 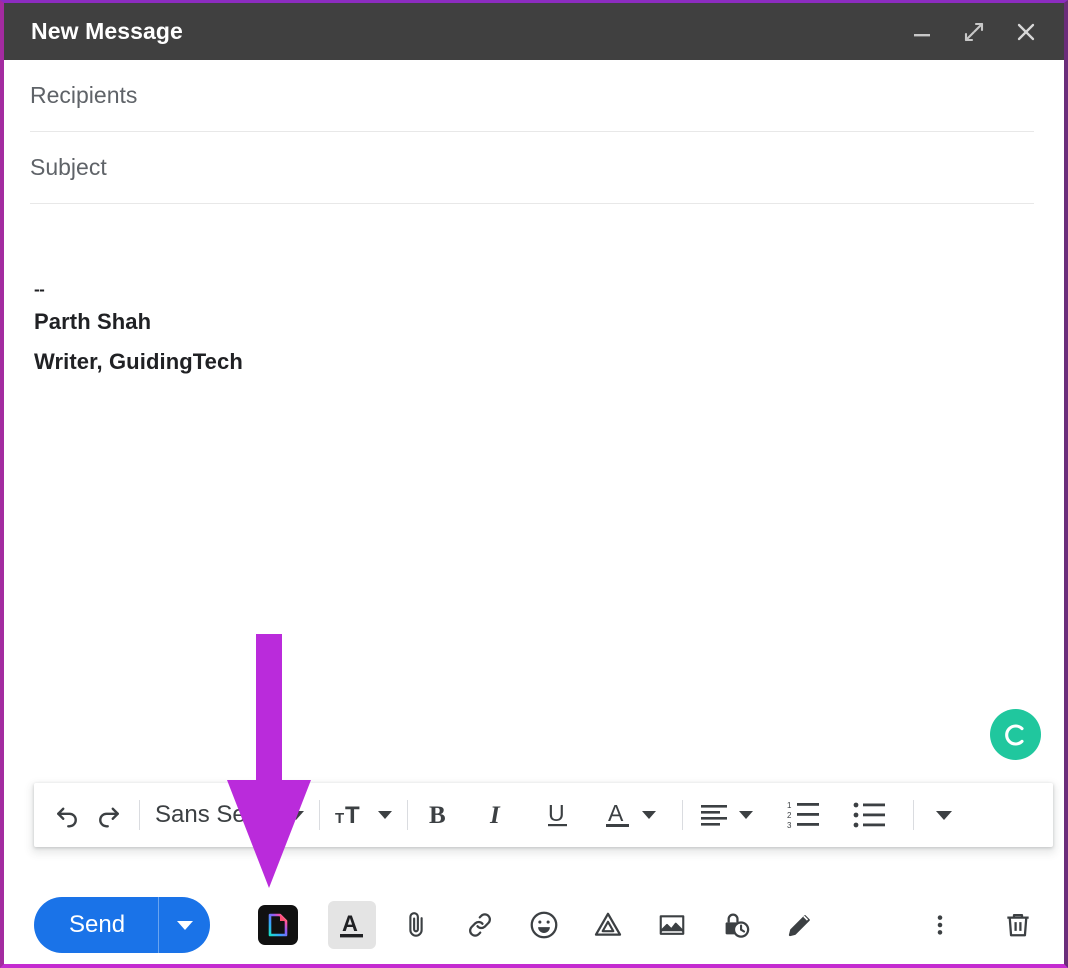 I want to click on svg-text: U, so click(x=556, y=813).